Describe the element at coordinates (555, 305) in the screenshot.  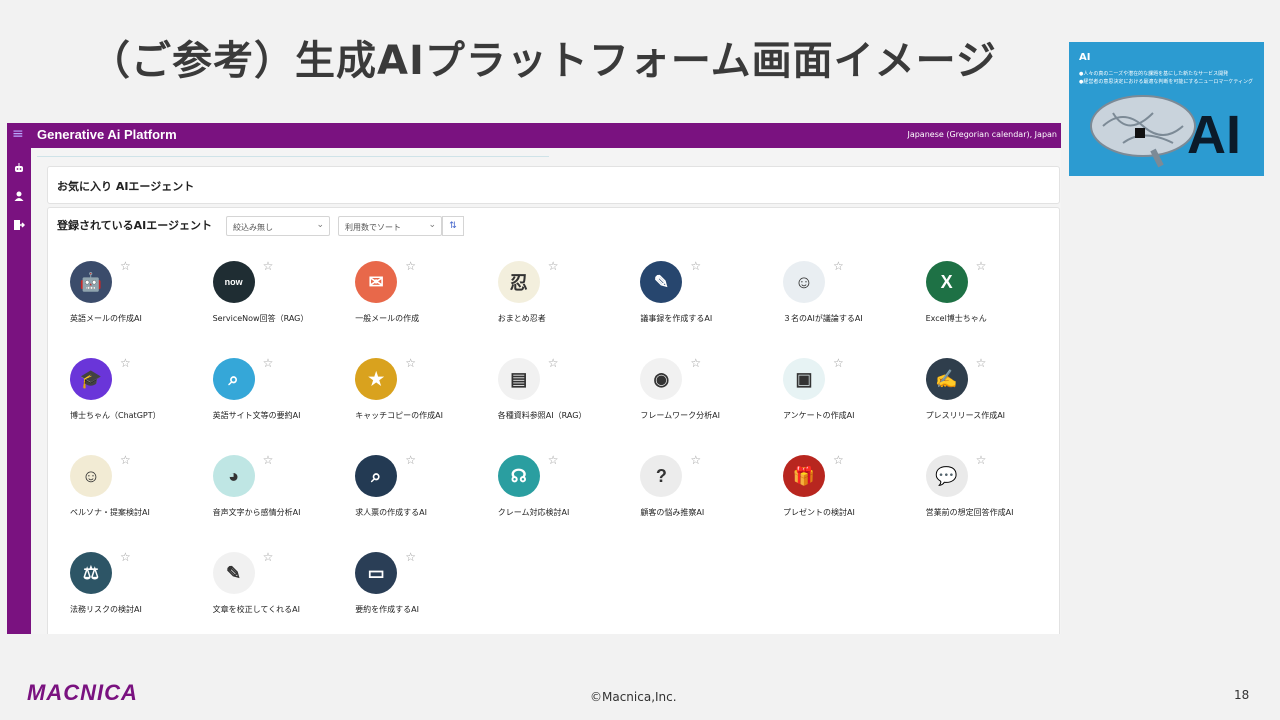
I see `agent-card: 忍 ☆ おまとめ忍者` at that location.